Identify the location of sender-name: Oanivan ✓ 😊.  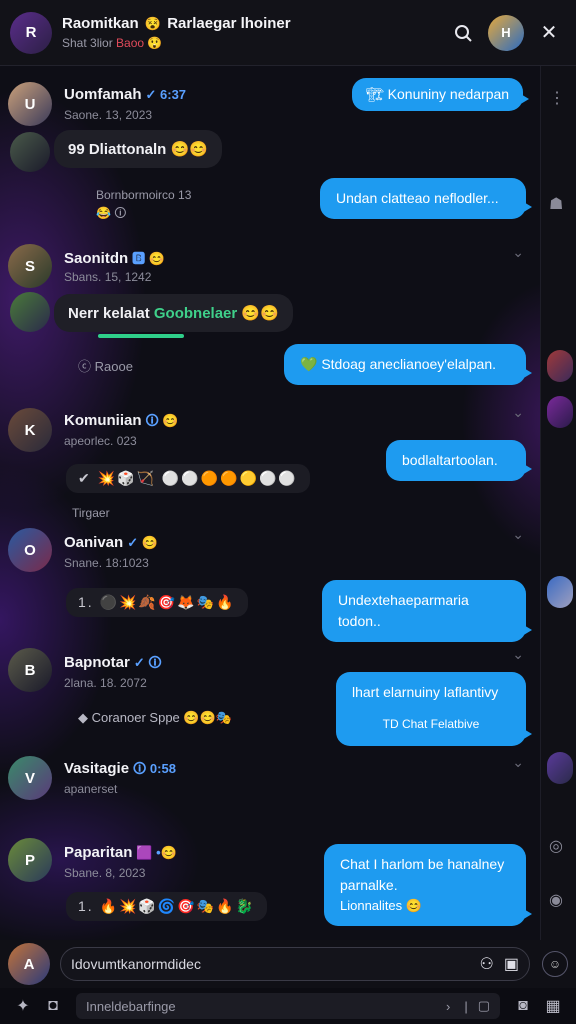
(111, 542).